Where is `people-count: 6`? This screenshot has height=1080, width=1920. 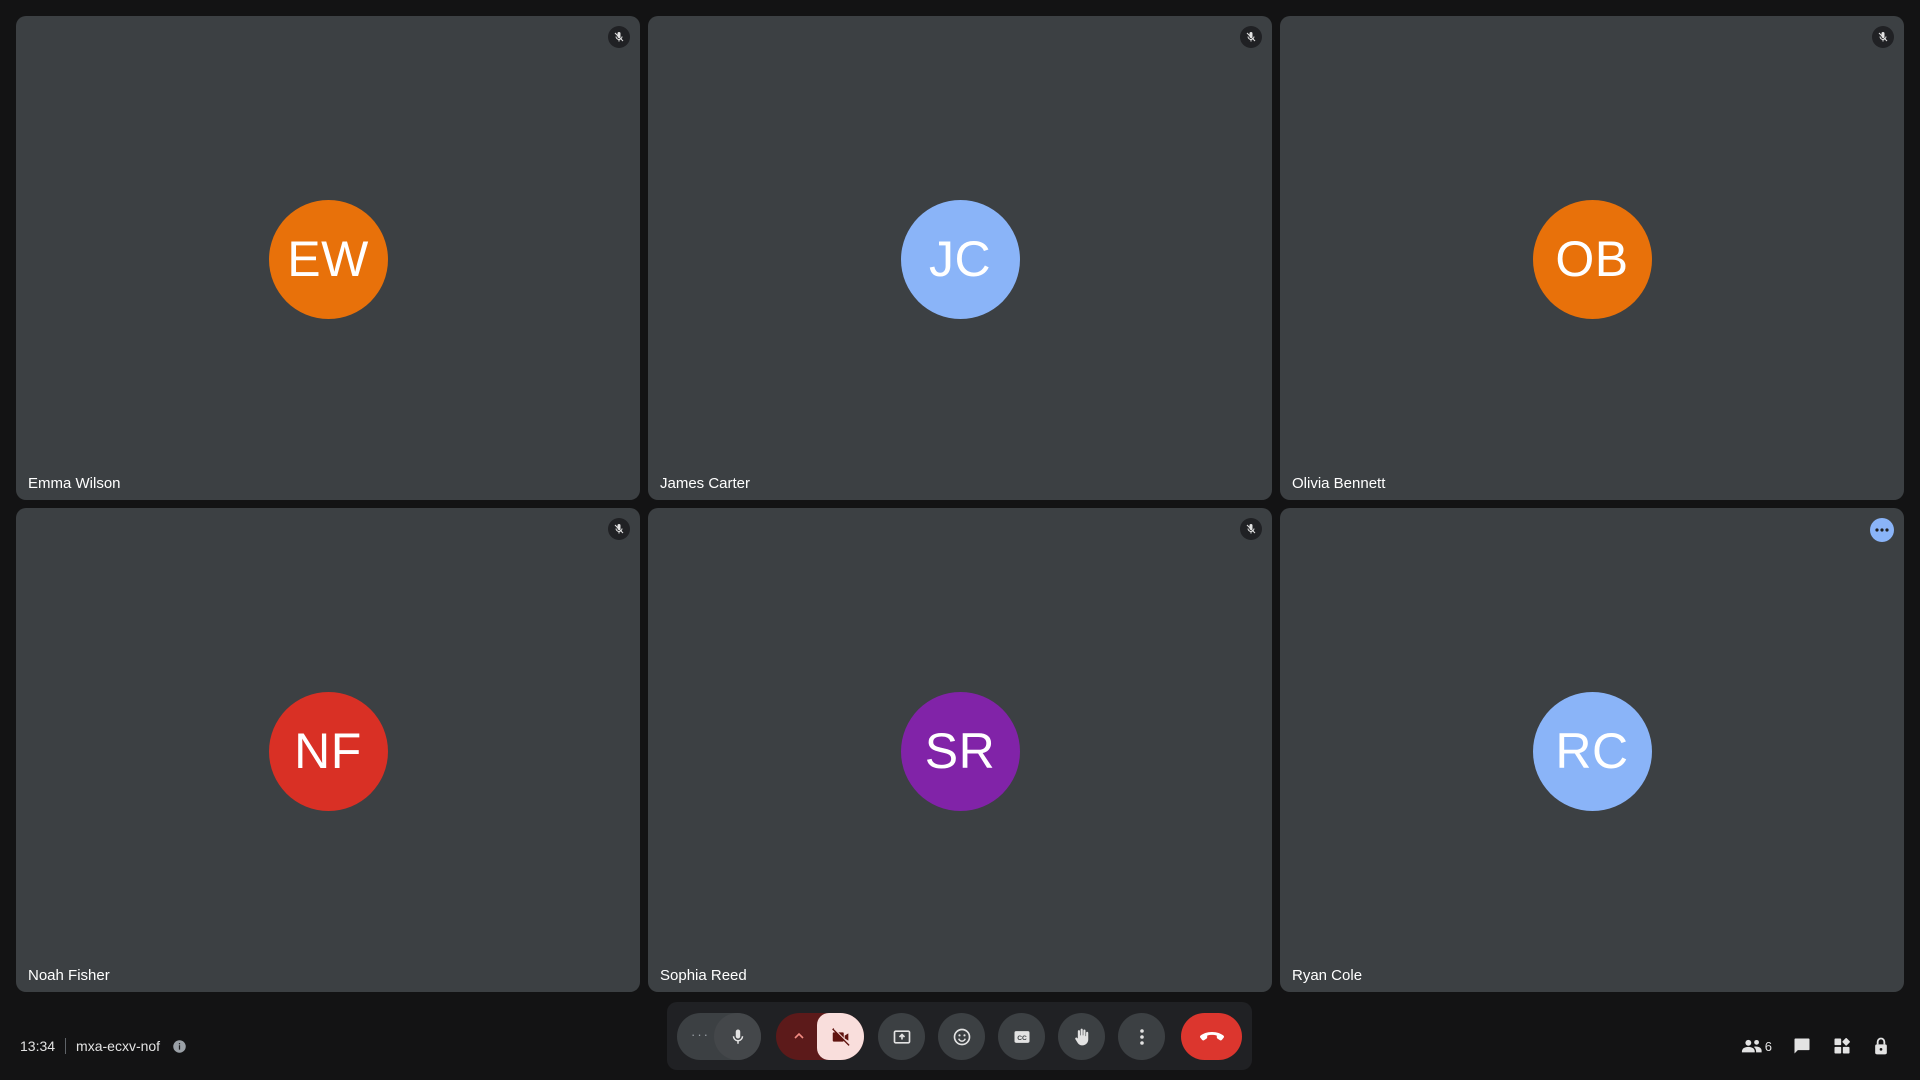 people-count: 6 is located at coordinates (1768, 1046).